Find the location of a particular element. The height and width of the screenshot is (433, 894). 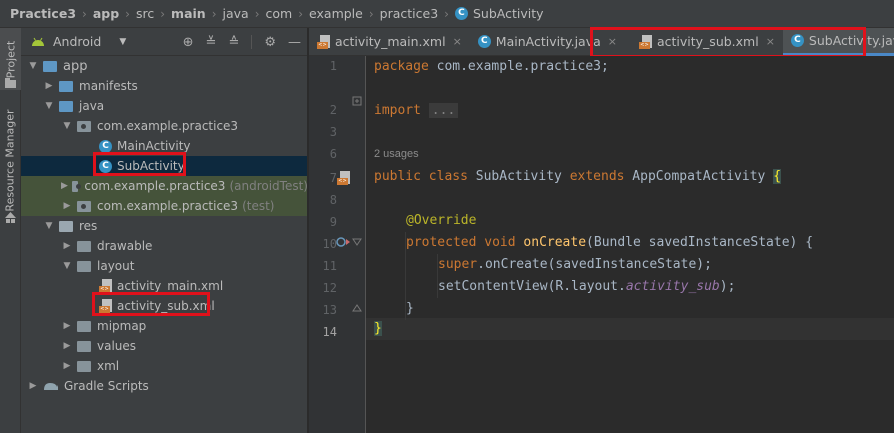

code-line-1: package com.example.practice3; is located at coordinates (491, 66).